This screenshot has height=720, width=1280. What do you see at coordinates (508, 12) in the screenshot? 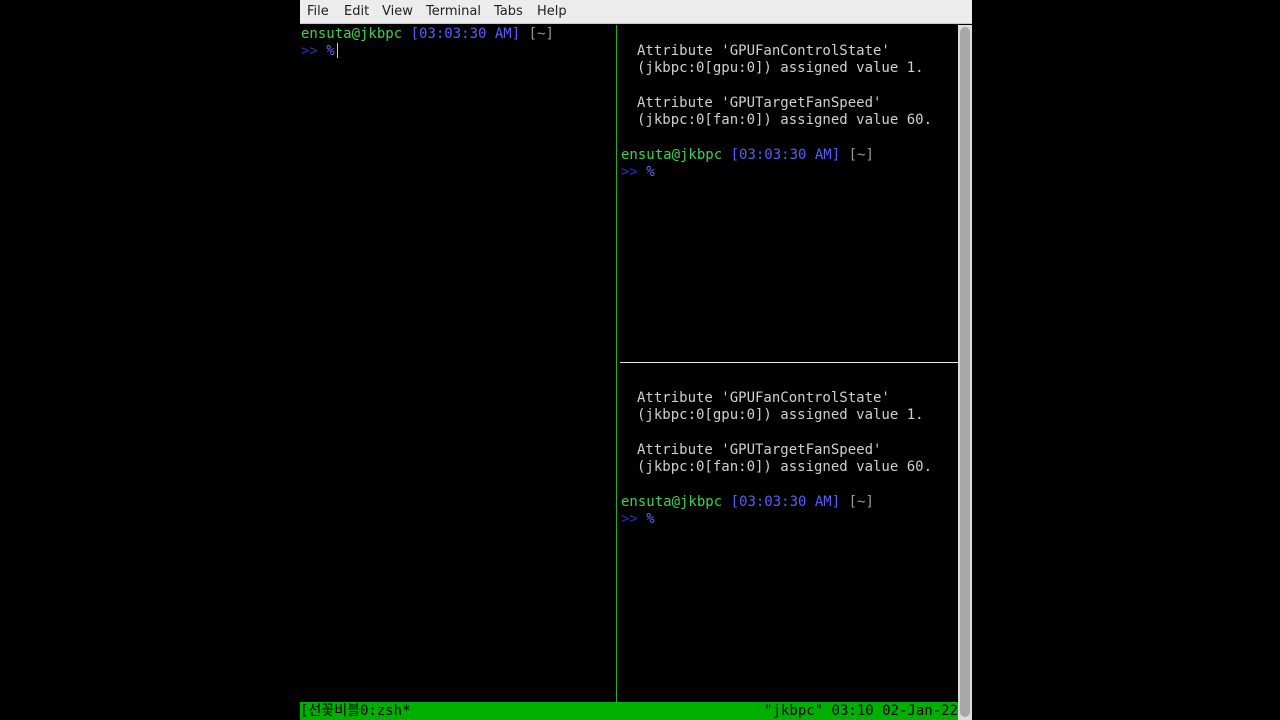
I see `menu-tabs: Tabs` at bounding box center [508, 12].